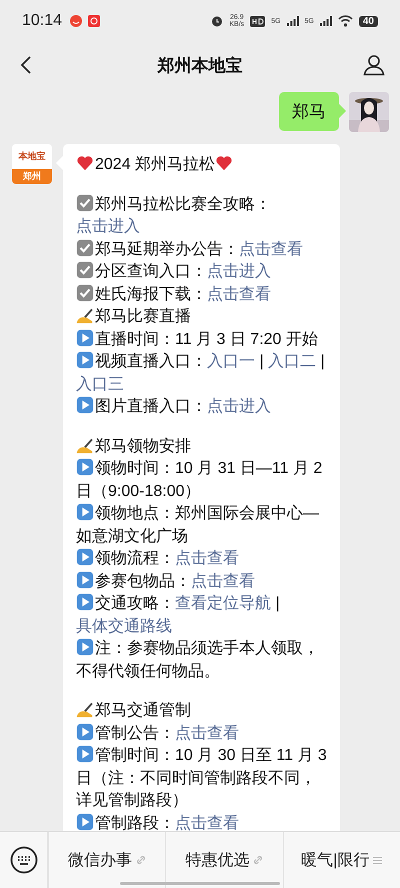  Describe the element at coordinates (26, 65) in the screenshot. I see `back-icon` at that location.